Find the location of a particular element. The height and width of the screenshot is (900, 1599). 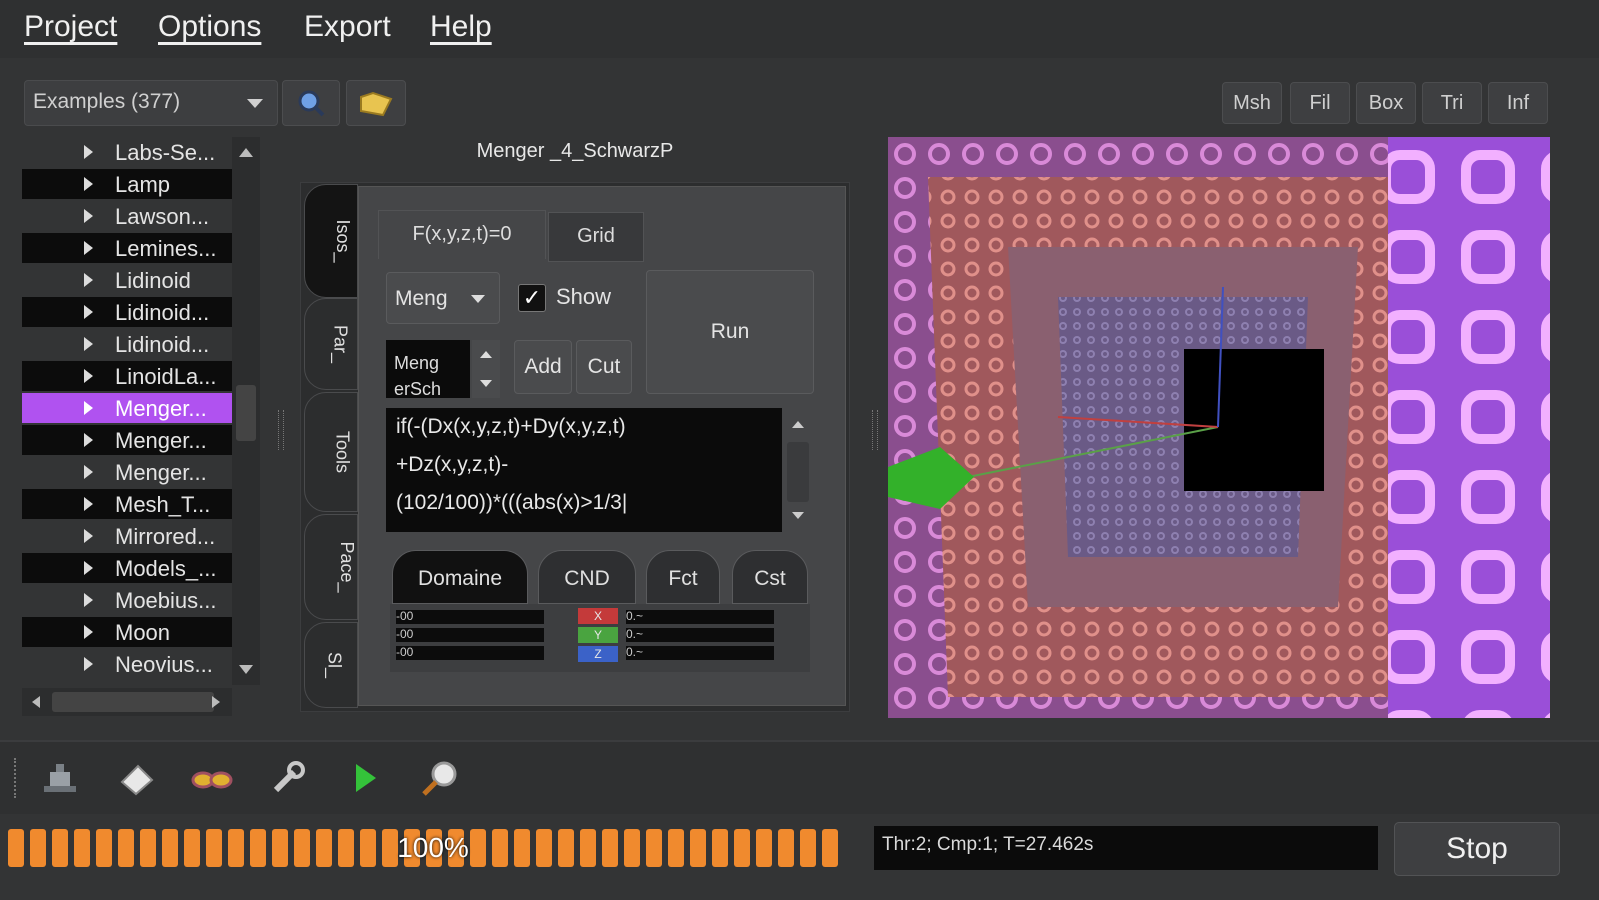

formula-scrollbar is located at coordinates (798, 470).